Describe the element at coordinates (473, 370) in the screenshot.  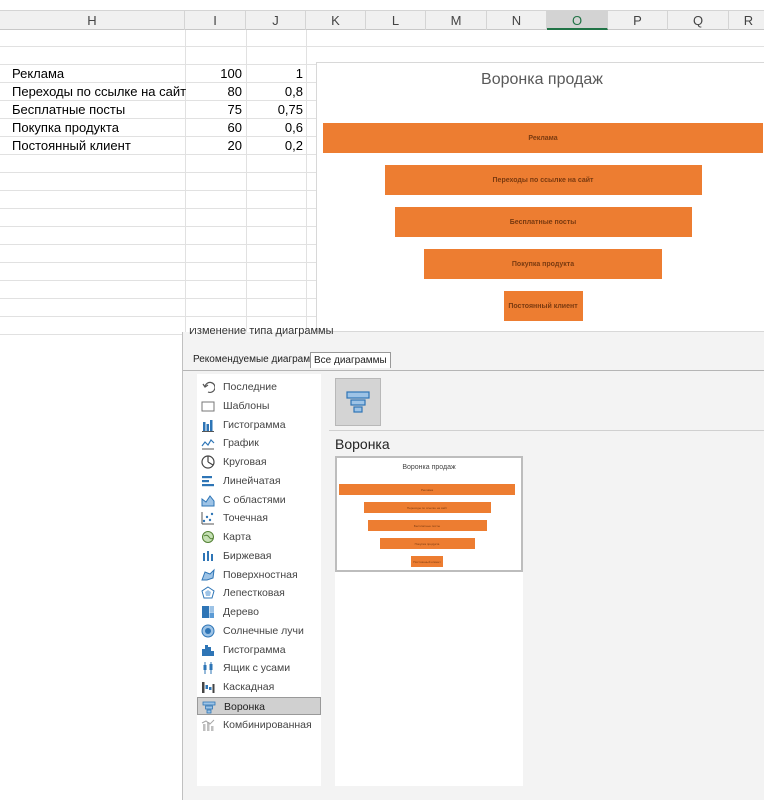
I see `tab-divider` at that location.